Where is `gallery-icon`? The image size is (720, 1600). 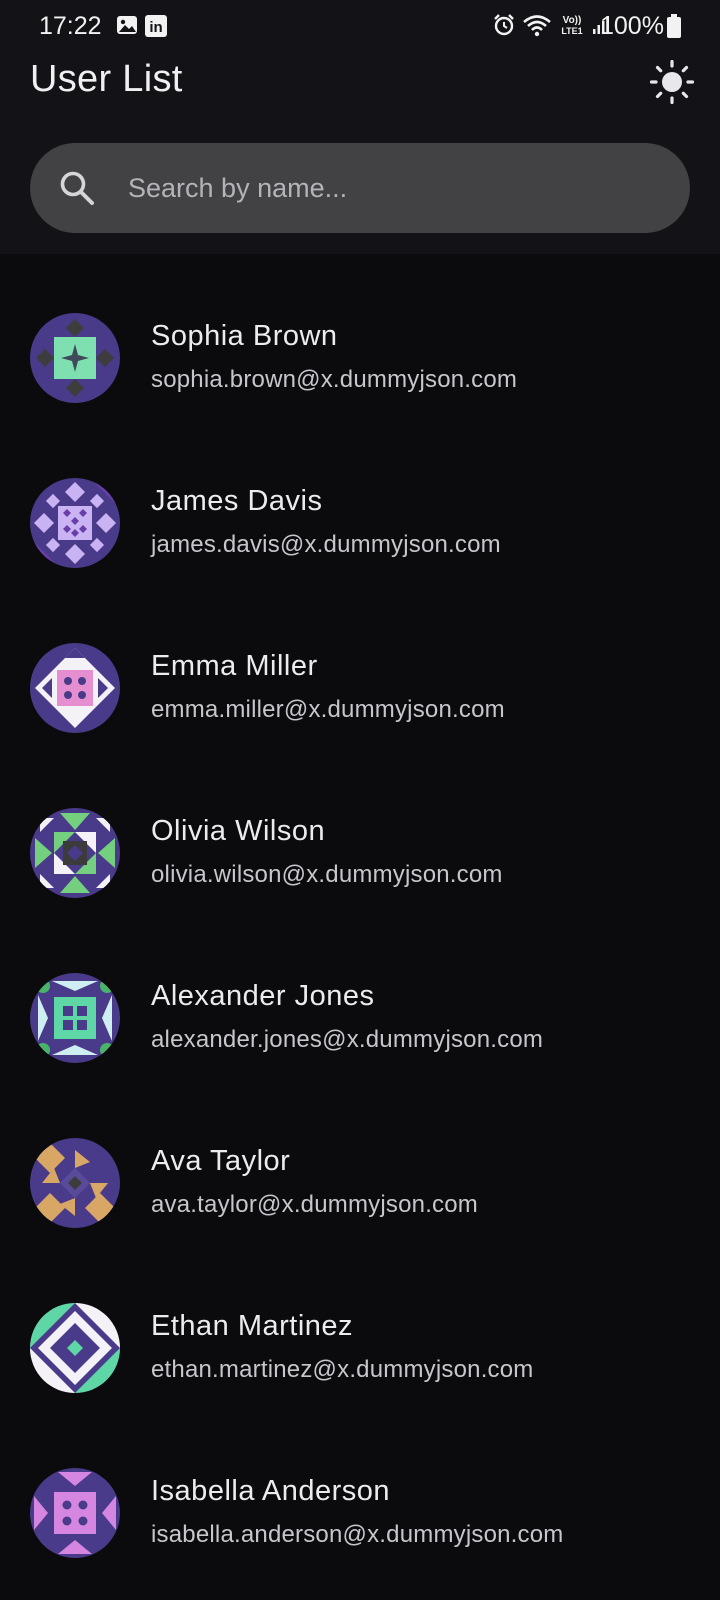 gallery-icon is located at coordinates (127, 25).